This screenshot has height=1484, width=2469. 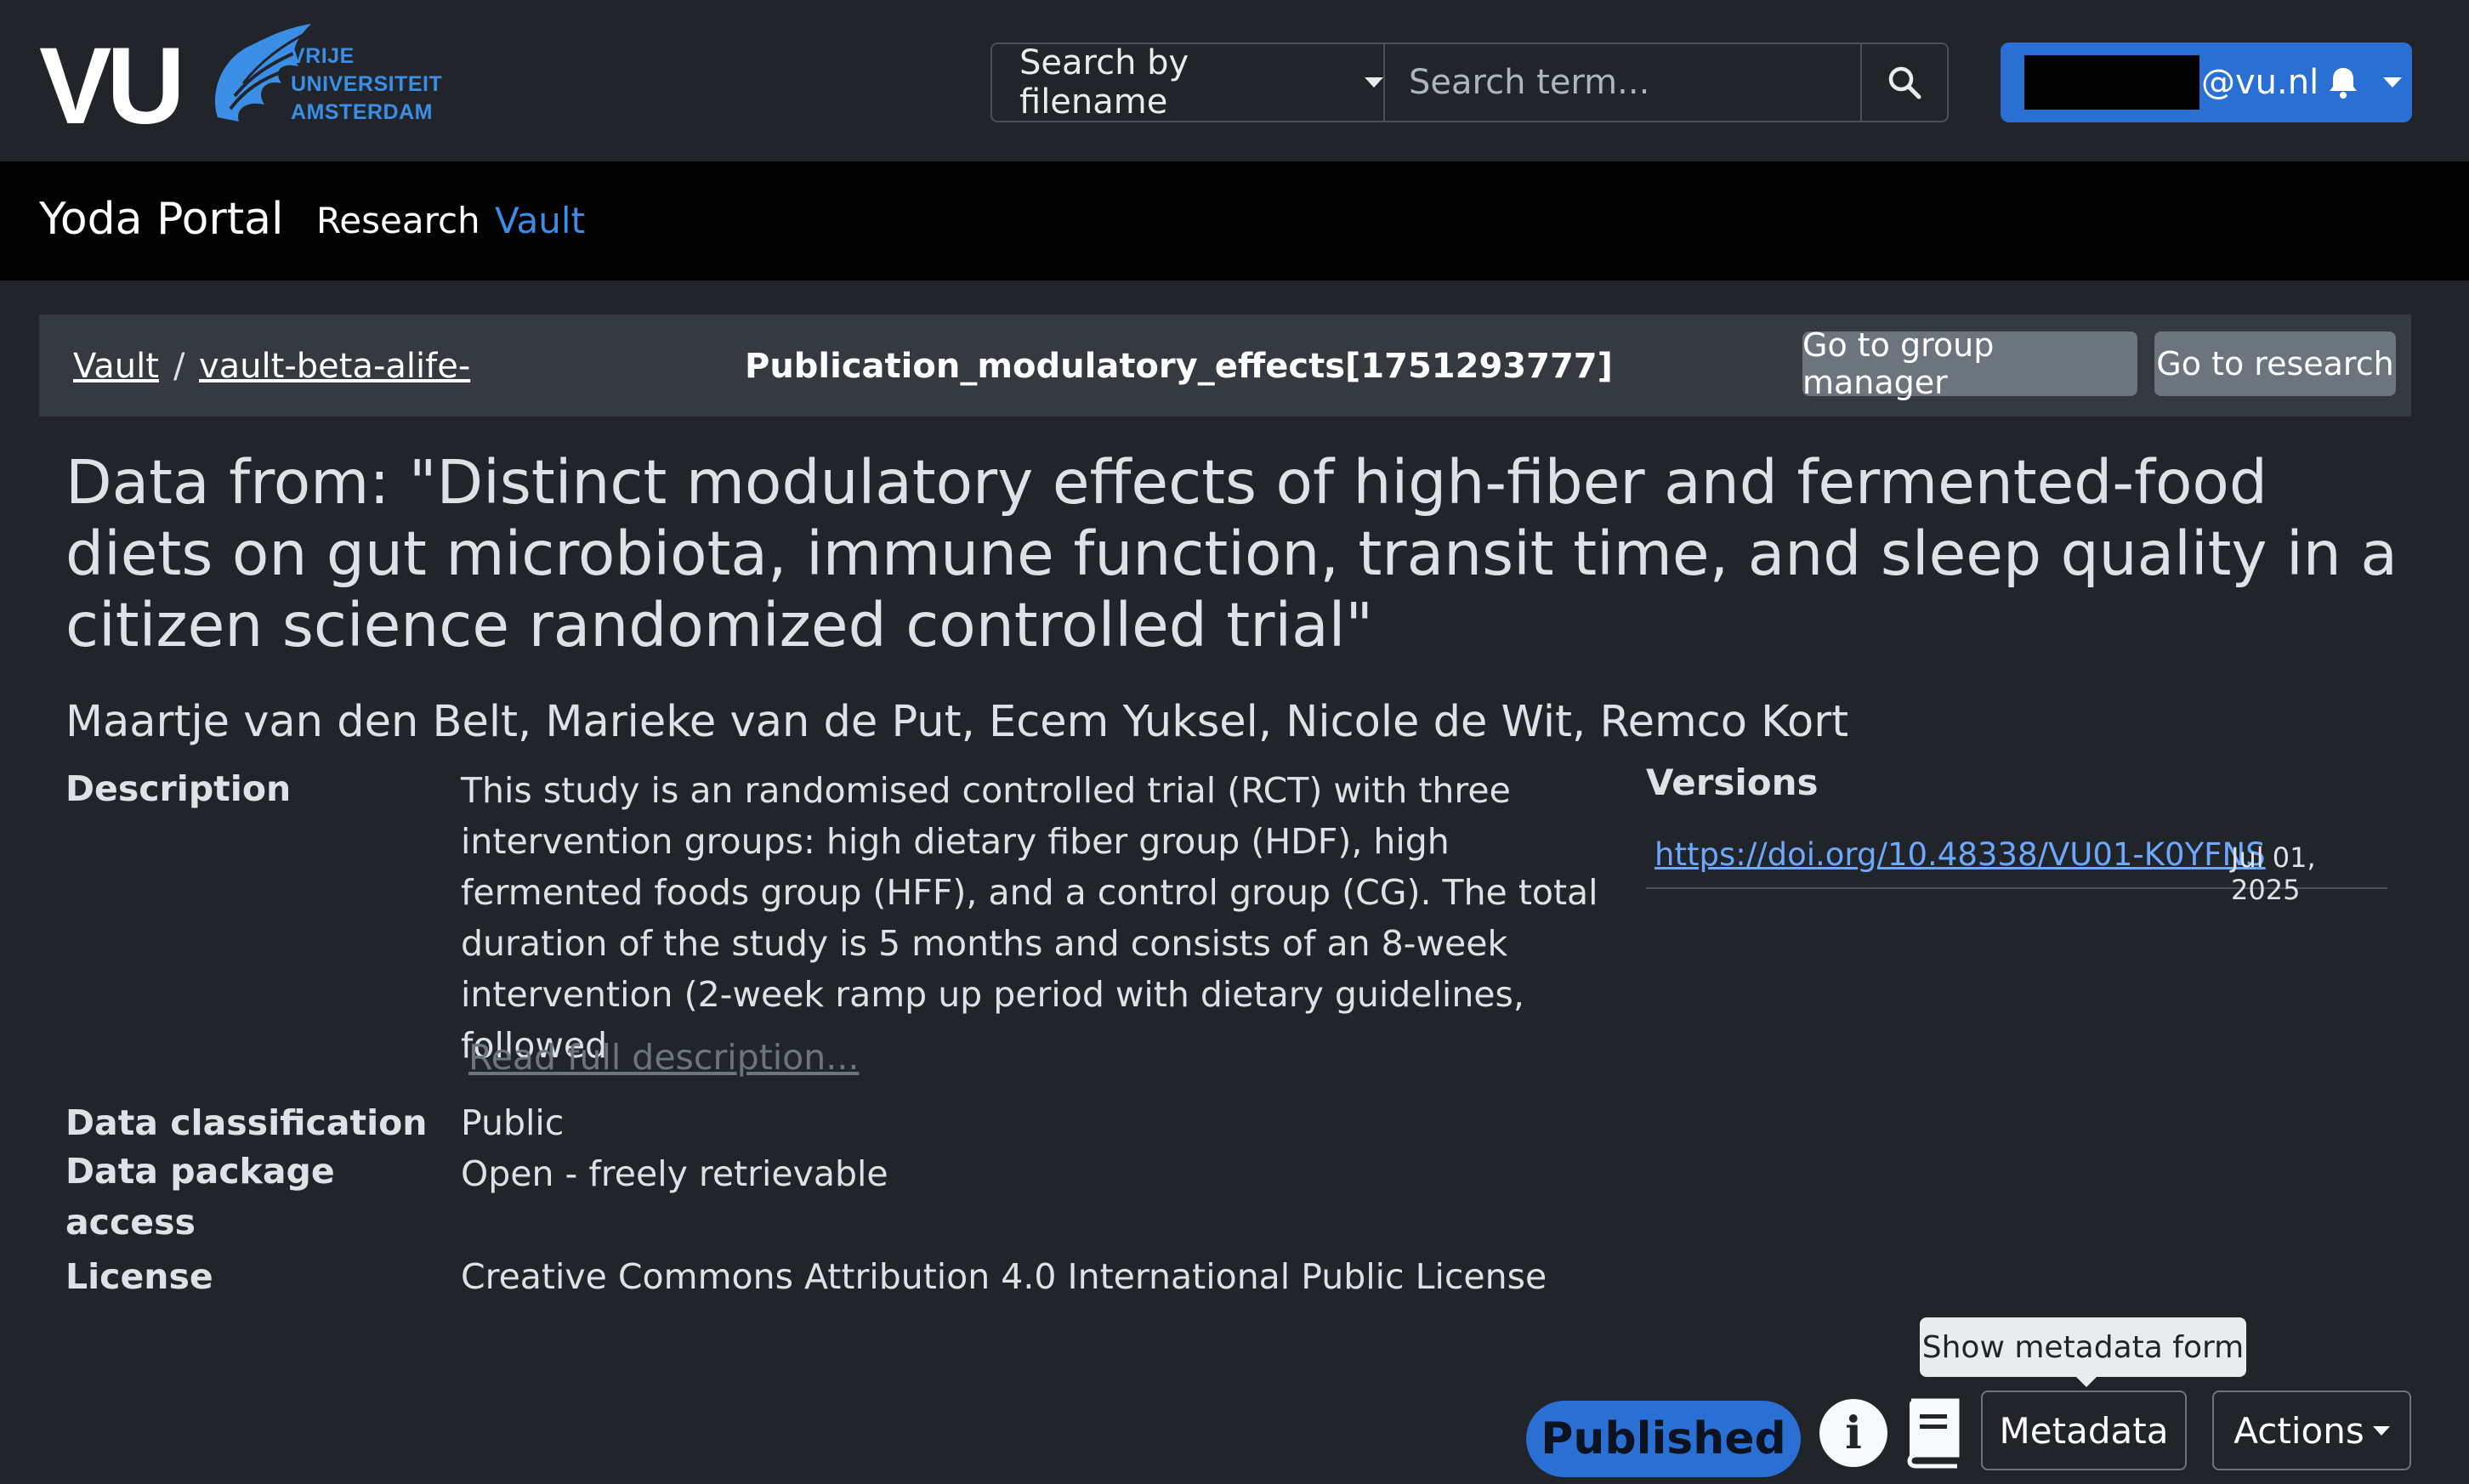 I want to click on logo-vu-letters: VU, so click(x=112, y=86).